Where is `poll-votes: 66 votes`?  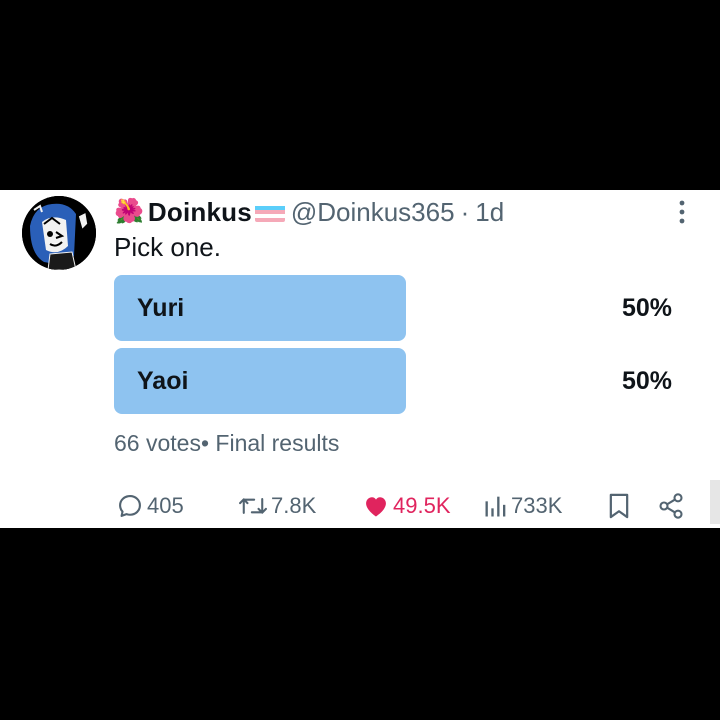
poll-votes: 66 votes is located at coordinates (157, 443).